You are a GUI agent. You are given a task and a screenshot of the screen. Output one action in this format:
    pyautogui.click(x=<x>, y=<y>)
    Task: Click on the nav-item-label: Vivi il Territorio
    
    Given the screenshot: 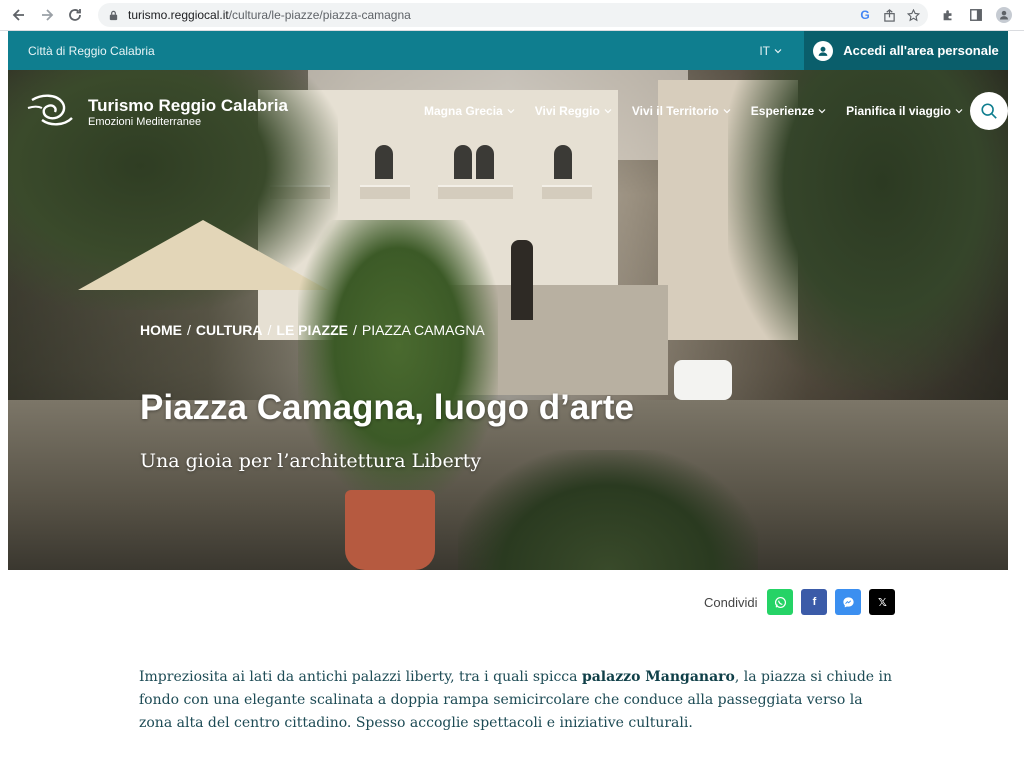 What is the action you would take?
    pyautogui.click(x=675, y=111)
    